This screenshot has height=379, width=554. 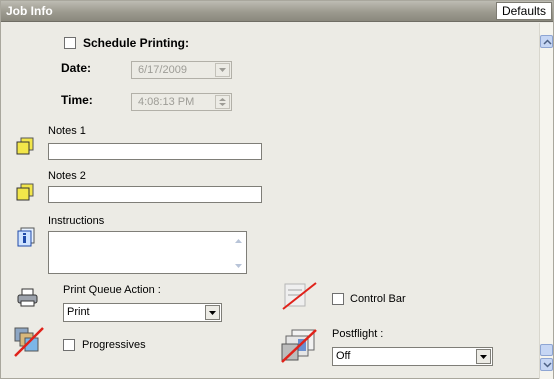 What do you see at coordinates (70, 43) in the screenshot?
I see `schedule-printing-checkbox` at bounding box center [70, 43].